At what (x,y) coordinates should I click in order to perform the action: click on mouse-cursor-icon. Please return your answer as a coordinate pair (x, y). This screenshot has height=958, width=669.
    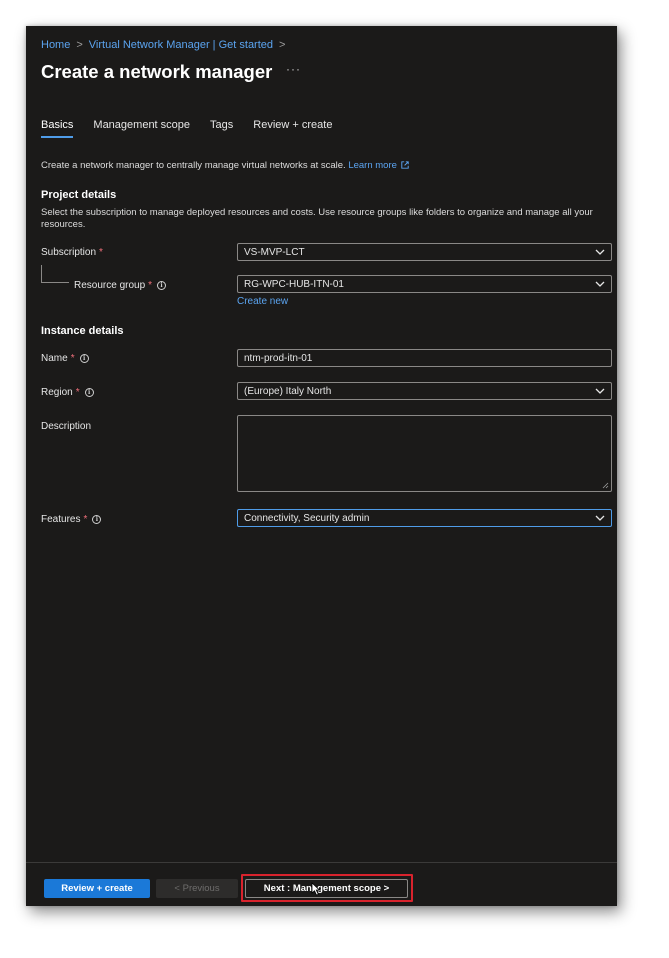
    Looking at the image, I should click on (316, 889).